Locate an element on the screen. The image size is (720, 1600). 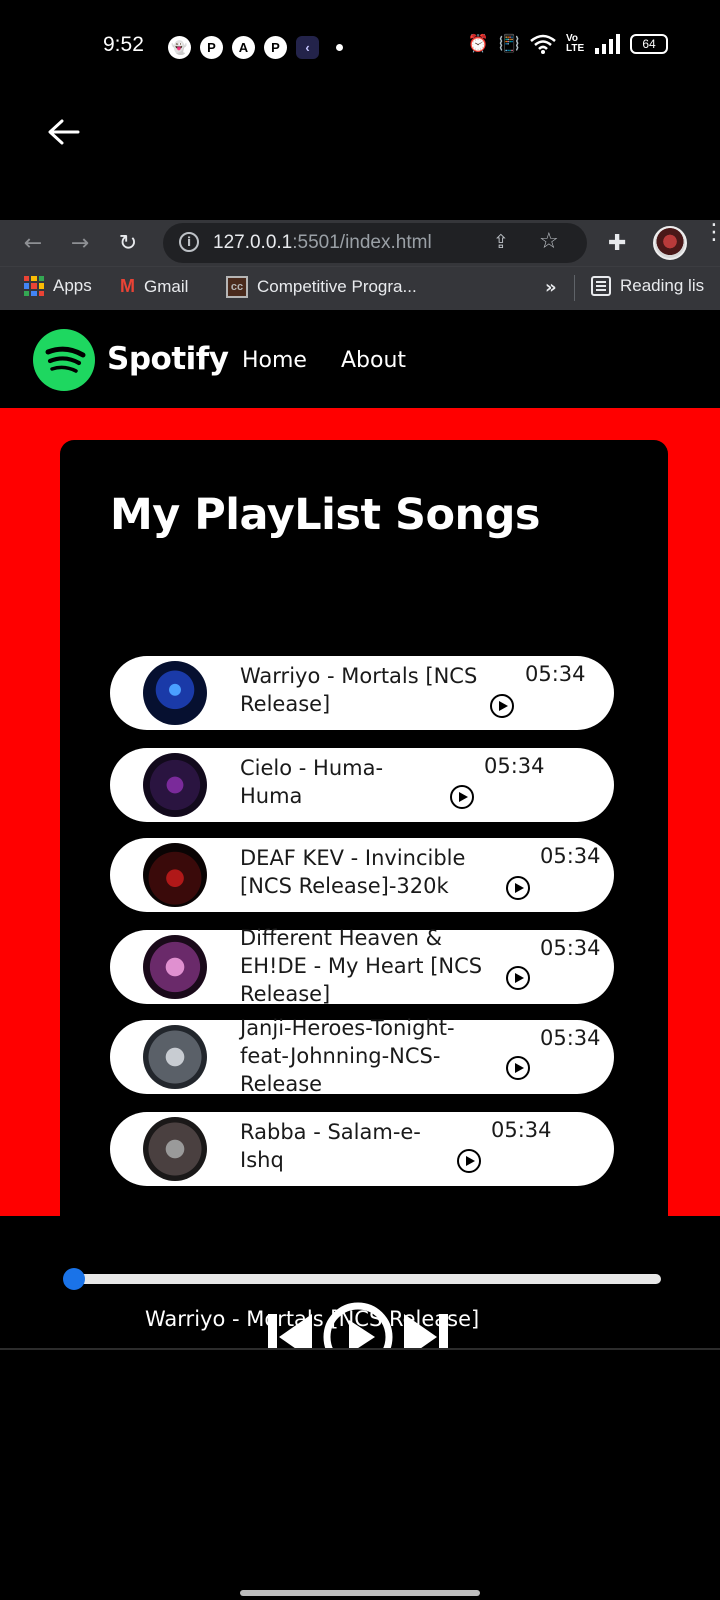
progress-thumb is located at coordinates (74, 1279).